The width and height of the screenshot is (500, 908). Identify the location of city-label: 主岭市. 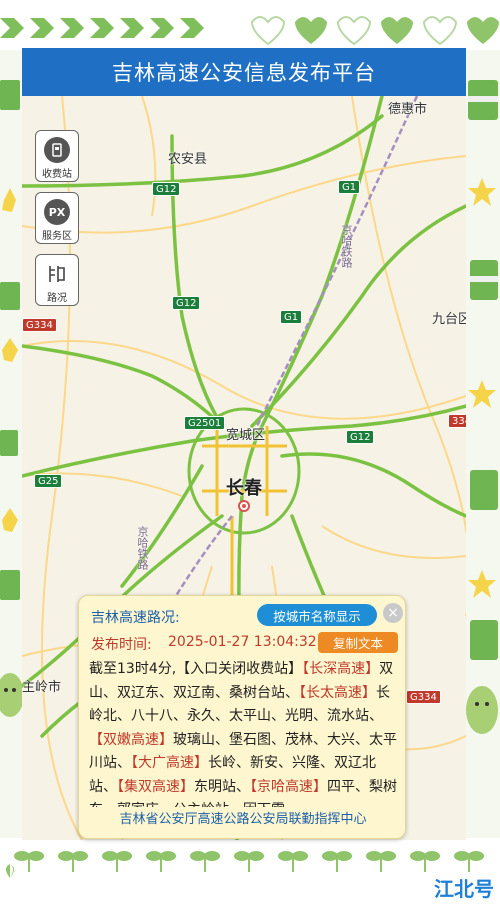
(42, 687).